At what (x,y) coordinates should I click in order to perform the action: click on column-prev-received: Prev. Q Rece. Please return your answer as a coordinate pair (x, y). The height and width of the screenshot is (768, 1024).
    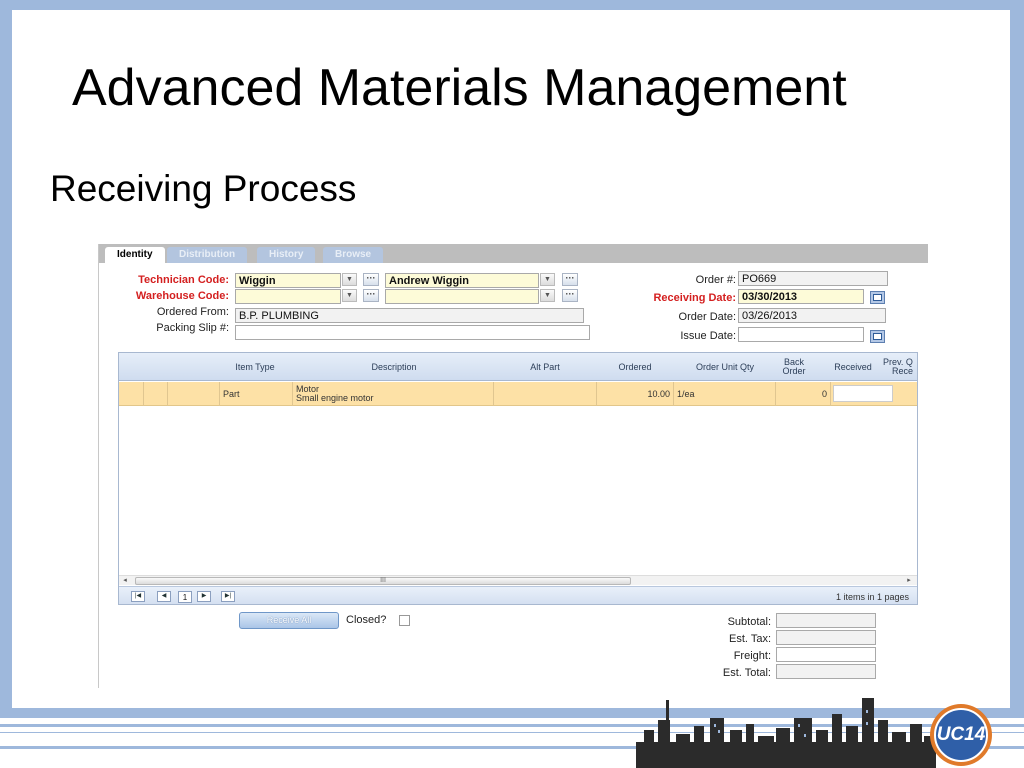
    Looking at the image, I should click on (900, 367).